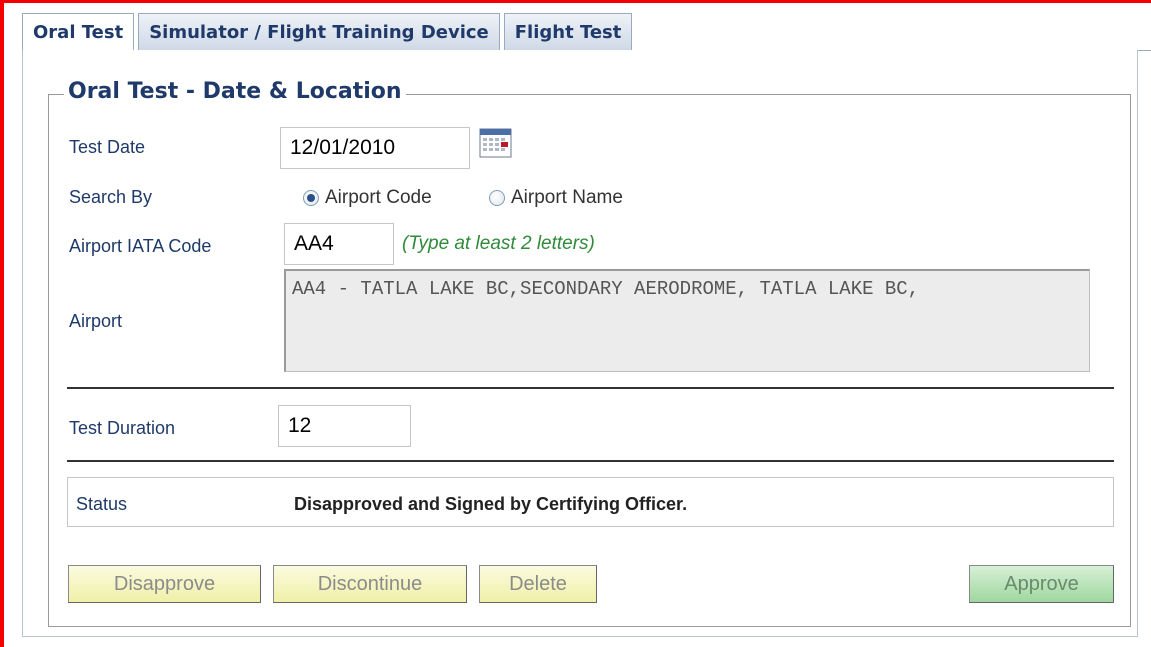 The width and height of the screenshot is (1151, 647). I want to click on test-duration-label: Test Duration, so click(122, 428).